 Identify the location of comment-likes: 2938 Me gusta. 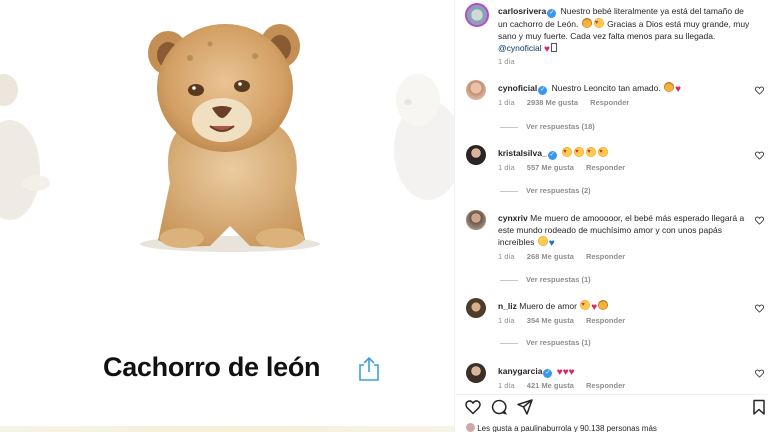
(552, 102).